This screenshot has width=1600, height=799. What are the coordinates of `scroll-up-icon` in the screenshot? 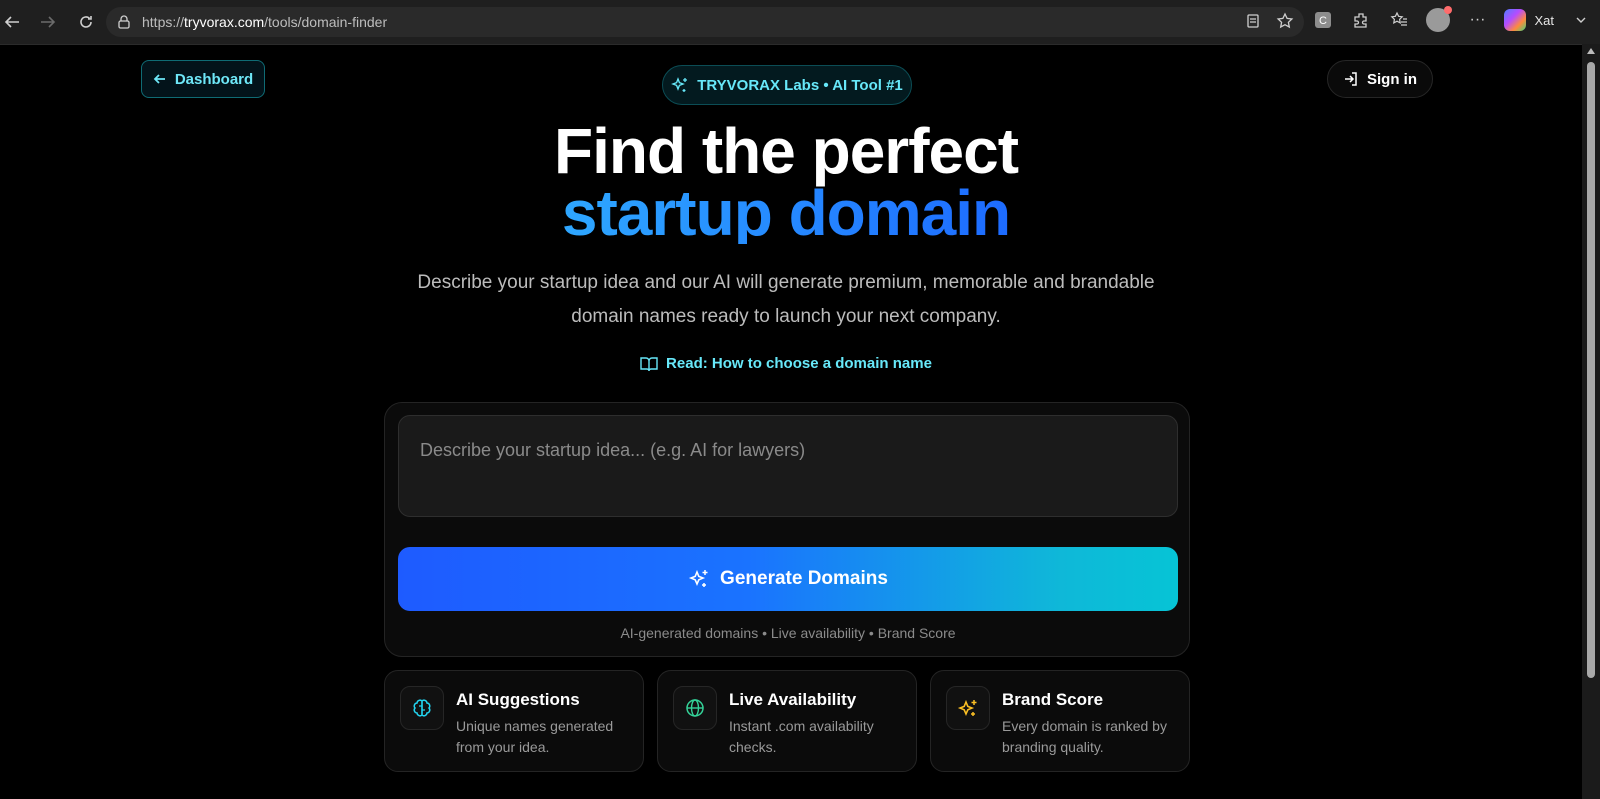 It's located at (1591, 51).